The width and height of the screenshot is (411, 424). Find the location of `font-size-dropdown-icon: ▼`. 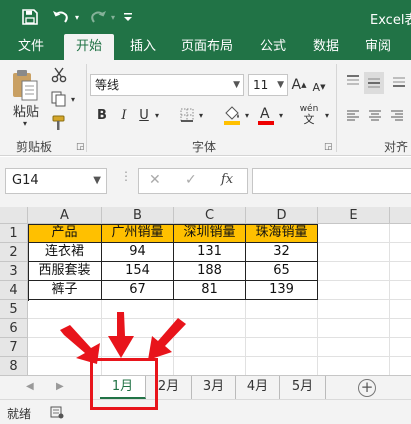

font-size-dropdown-icon: ▼ is located at coordinates (280, 85).